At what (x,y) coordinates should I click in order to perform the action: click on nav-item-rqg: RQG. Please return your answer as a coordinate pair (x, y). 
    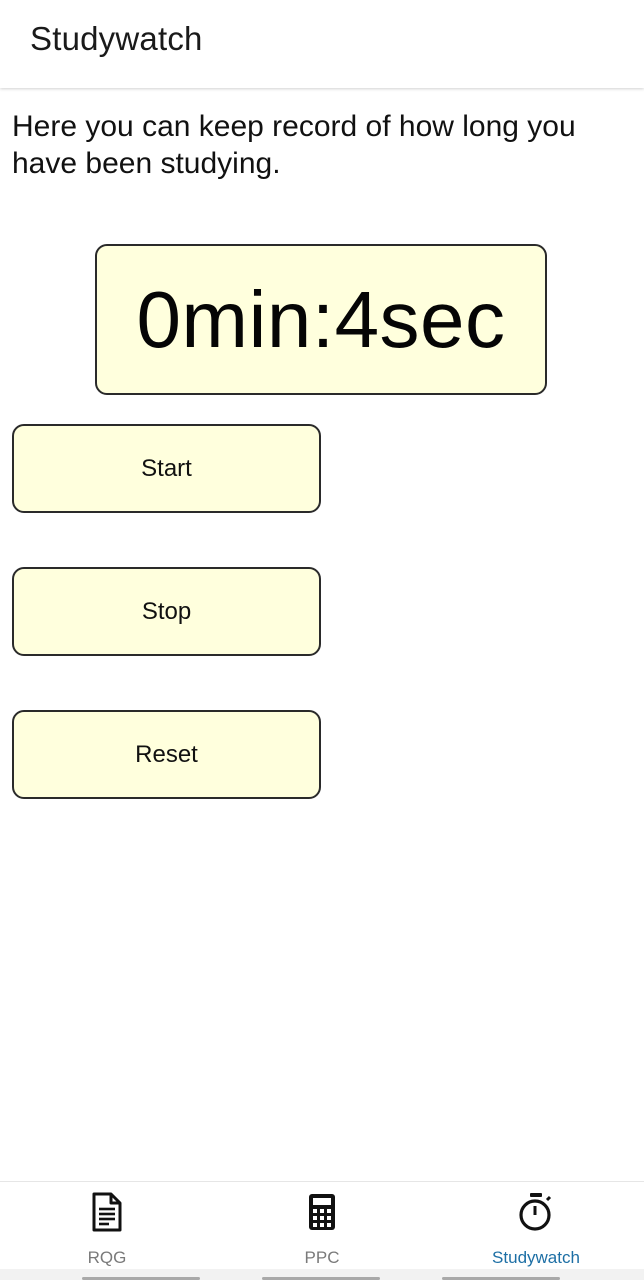
    Looking at the image, I should click on (107, 1225).